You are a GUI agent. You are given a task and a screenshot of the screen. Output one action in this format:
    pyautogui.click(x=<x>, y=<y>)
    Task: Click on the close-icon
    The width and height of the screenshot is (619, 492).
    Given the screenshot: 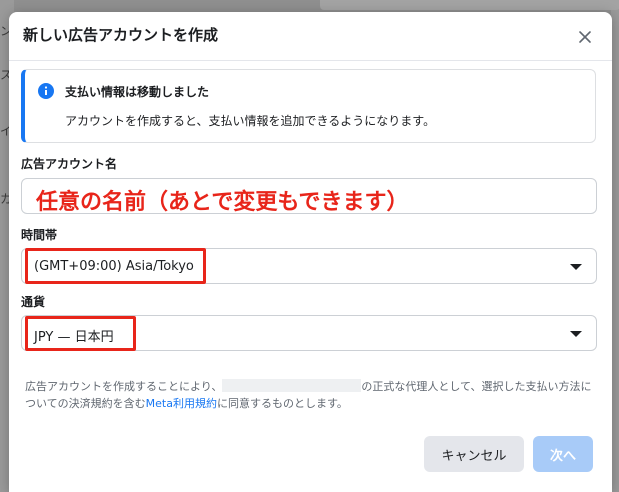 What is the action you would take?
    pyautogui.click(x=585, y=37)
    